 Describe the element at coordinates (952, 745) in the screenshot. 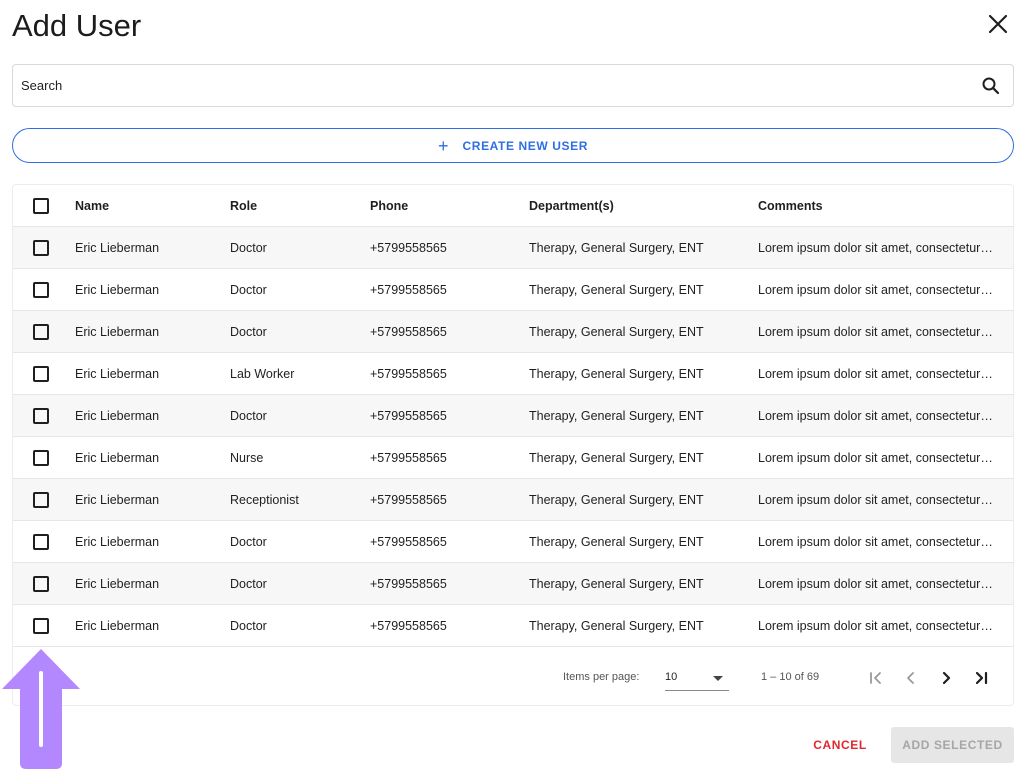

I see `add-selected-button: ADD SELECTED` at that location.